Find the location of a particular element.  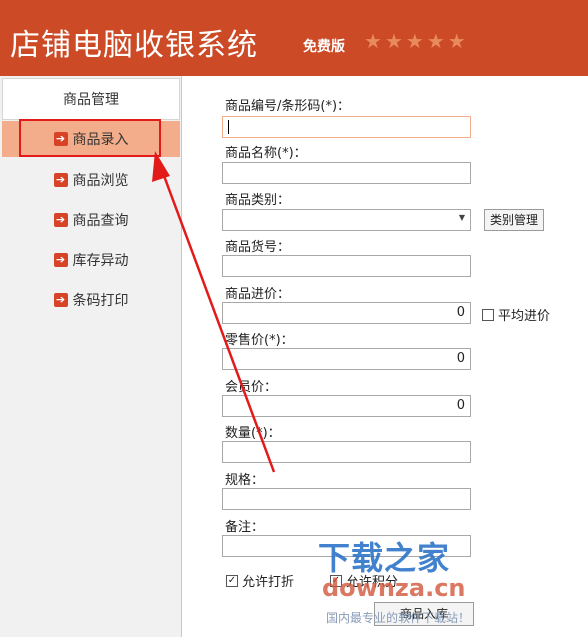

barcode-input is located at coordinates (346, 127).